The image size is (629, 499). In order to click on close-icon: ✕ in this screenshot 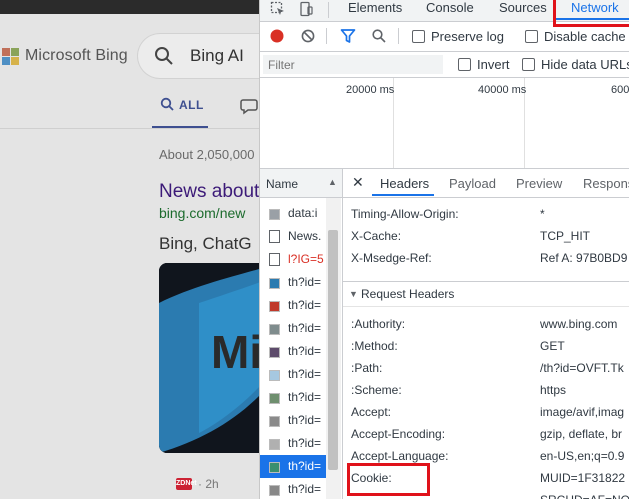, I will do `click(358, 182)`.